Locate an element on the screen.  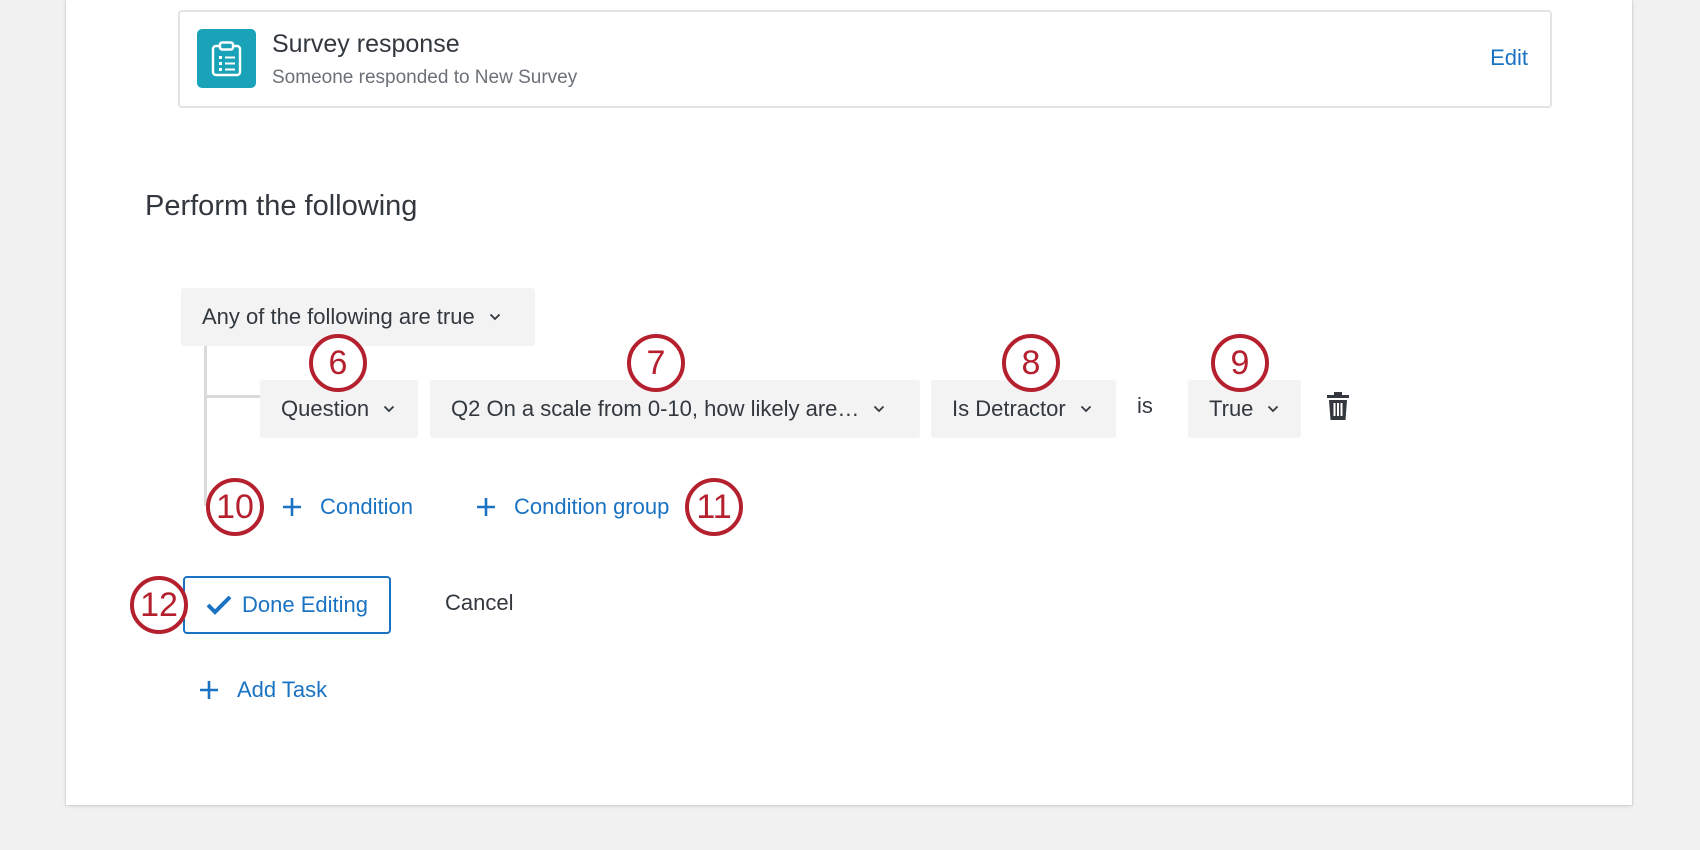
add-condition-group-label: Condition group is located at coordinates (592, 506).